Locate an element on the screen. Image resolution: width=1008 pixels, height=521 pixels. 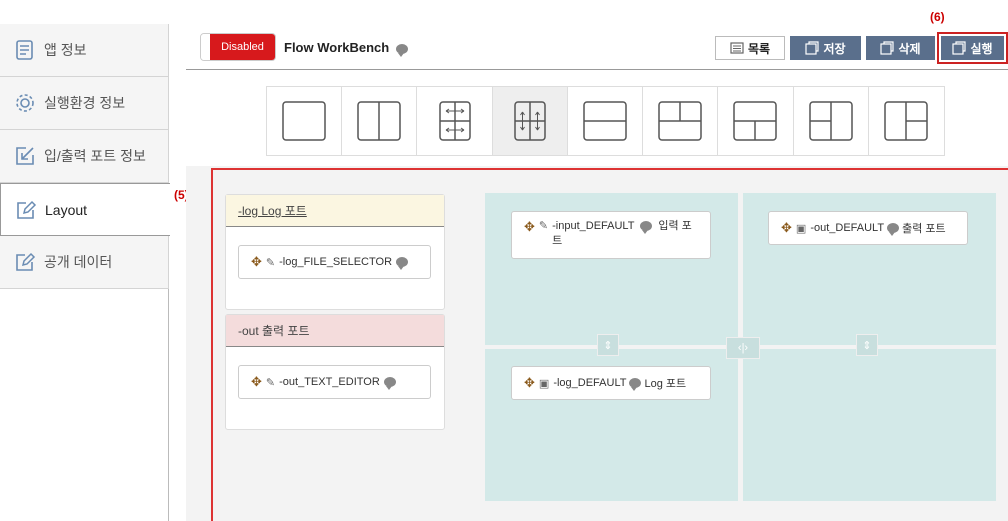
gear-icon is located at coordinates (25, 103).